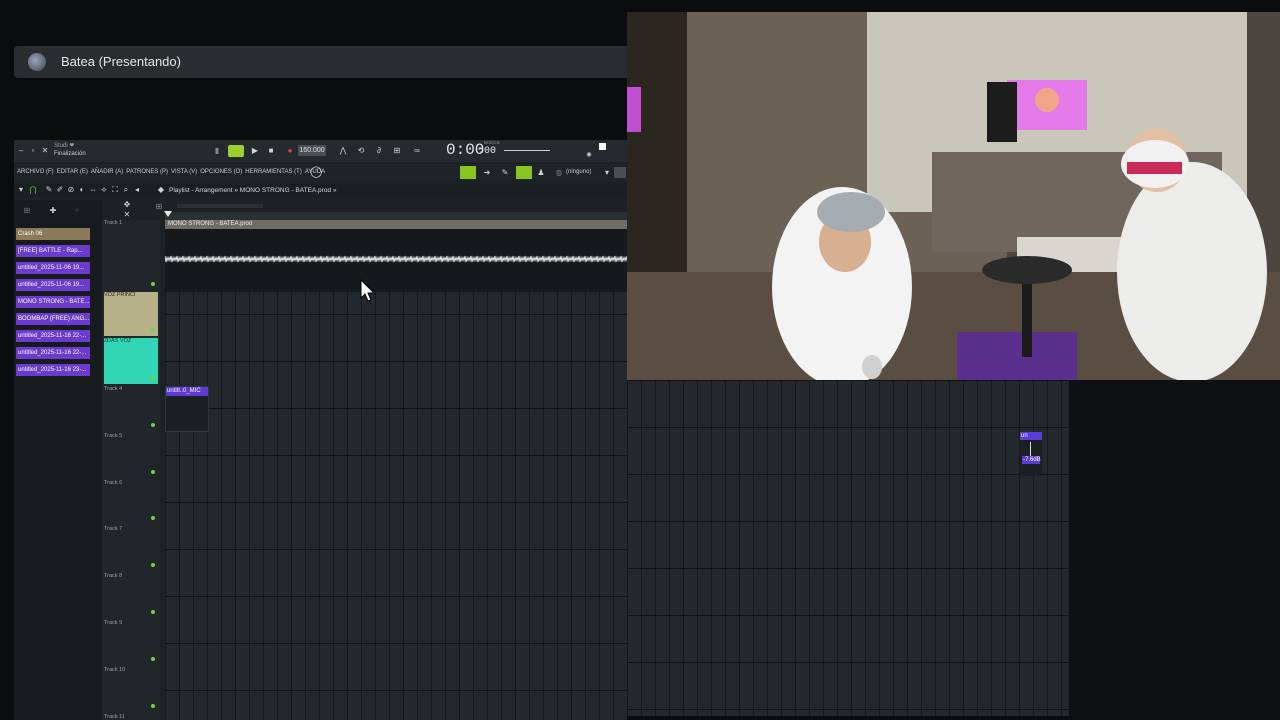 The width and height of the screenshot is (1280, 720). Describe the element at coordinates (121, 61) in the screenshot. I see `presenter-name: Batea (Presentando)` at that location.